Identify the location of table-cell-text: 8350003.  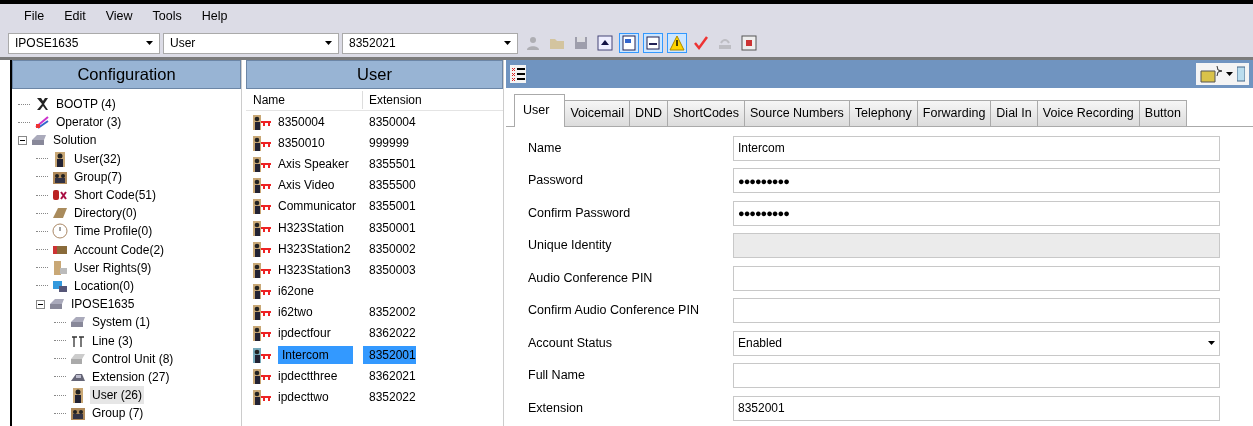
(392, 270).